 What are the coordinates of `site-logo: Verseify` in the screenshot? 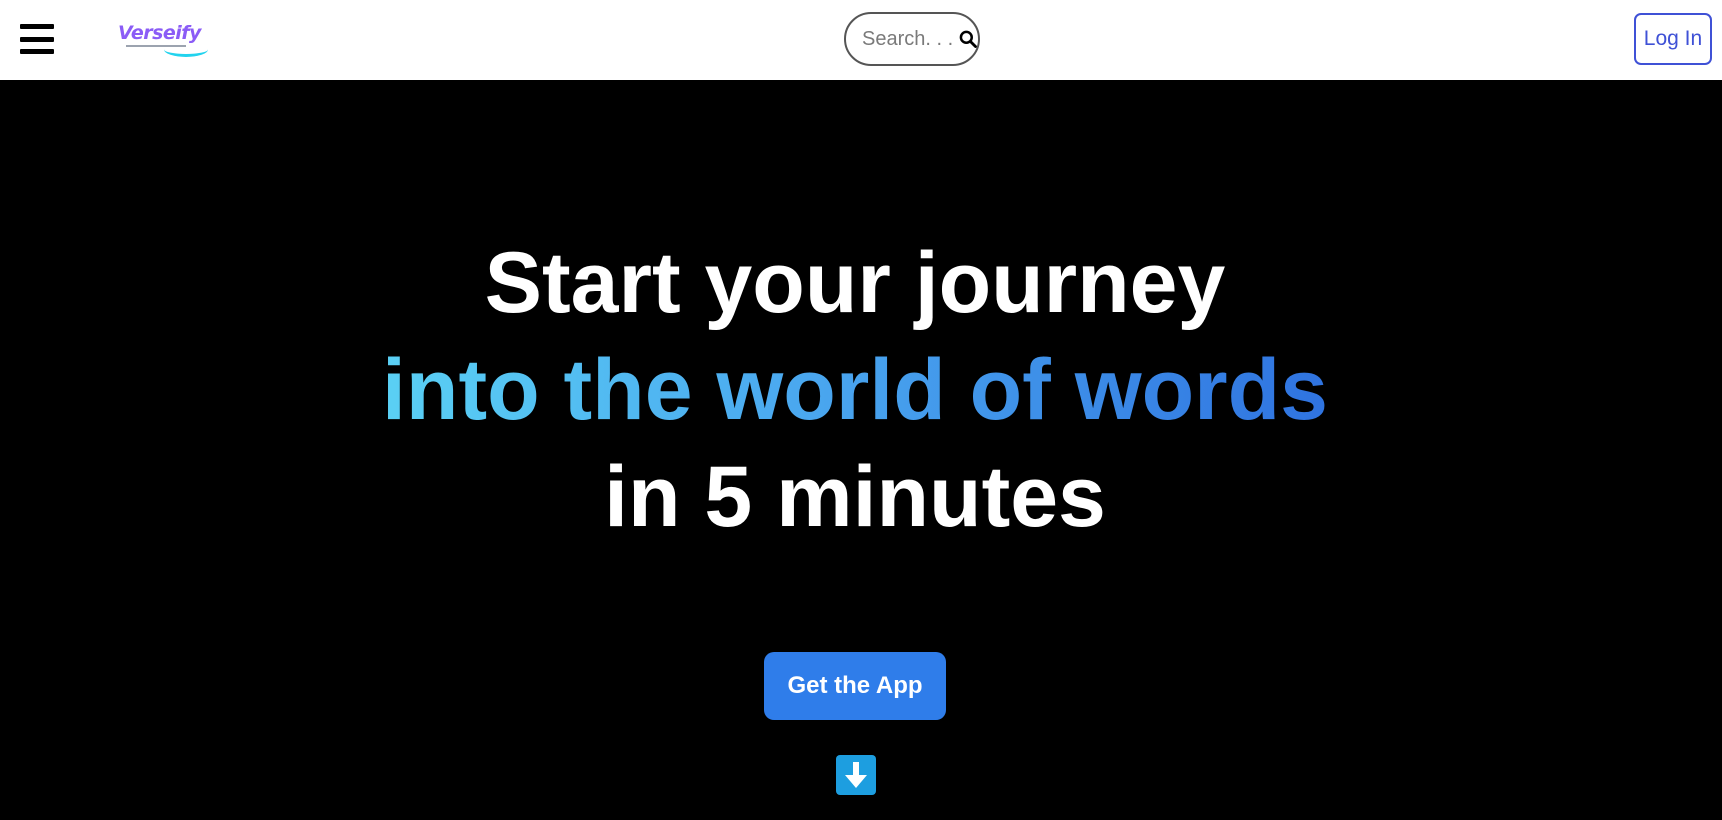 It's located at (163, 39).